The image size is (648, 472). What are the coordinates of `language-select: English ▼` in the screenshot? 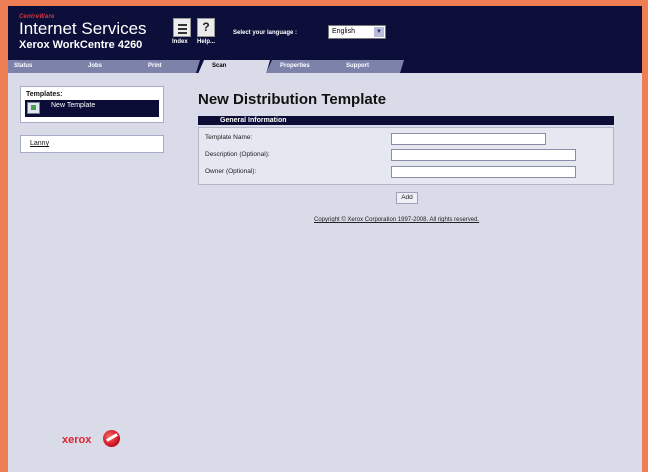 It's located at (357, 32).